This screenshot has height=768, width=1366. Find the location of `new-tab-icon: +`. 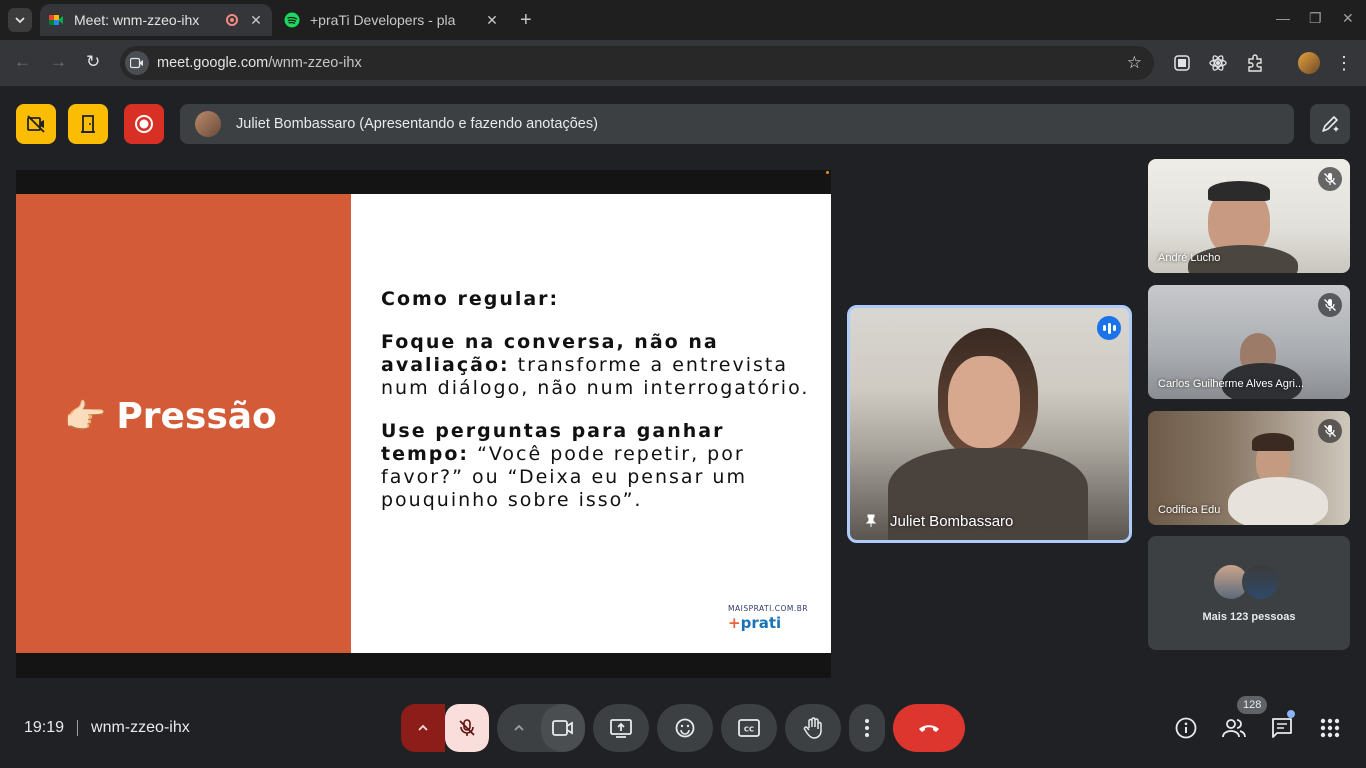

new-tab-icon: + is located at coordinates (526, 20).